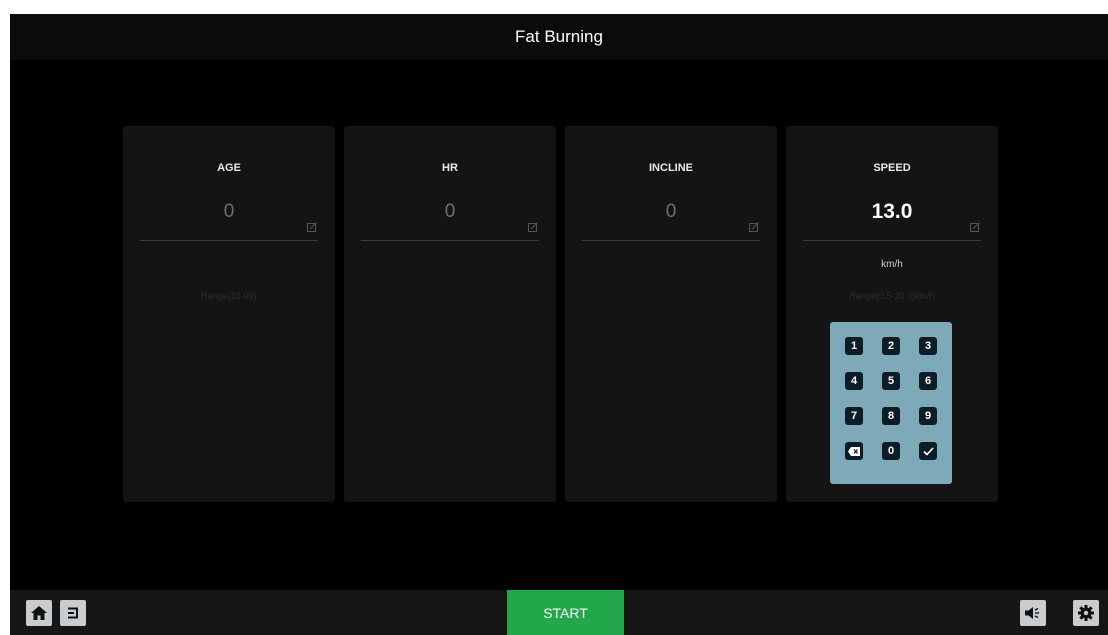 Image resolution: width=1108 pixels, height=635 pixels. I want to click on age-label: AGE, so click(229, 168).